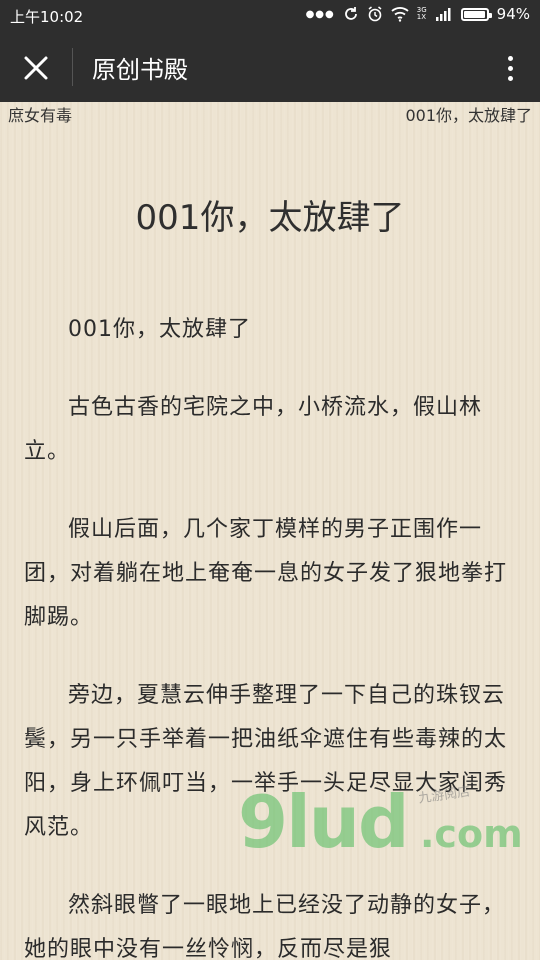 The width and height of the screenshot is (540, 960). I want to click on sync-icon, so click(350, 13).